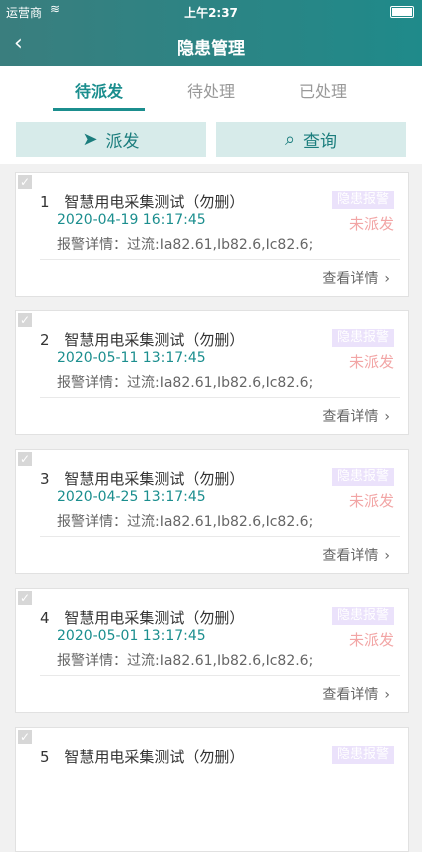 This screenshot has height=852, width=422. I want to click on query-button: ⌕ 查询, so click(311, 139).